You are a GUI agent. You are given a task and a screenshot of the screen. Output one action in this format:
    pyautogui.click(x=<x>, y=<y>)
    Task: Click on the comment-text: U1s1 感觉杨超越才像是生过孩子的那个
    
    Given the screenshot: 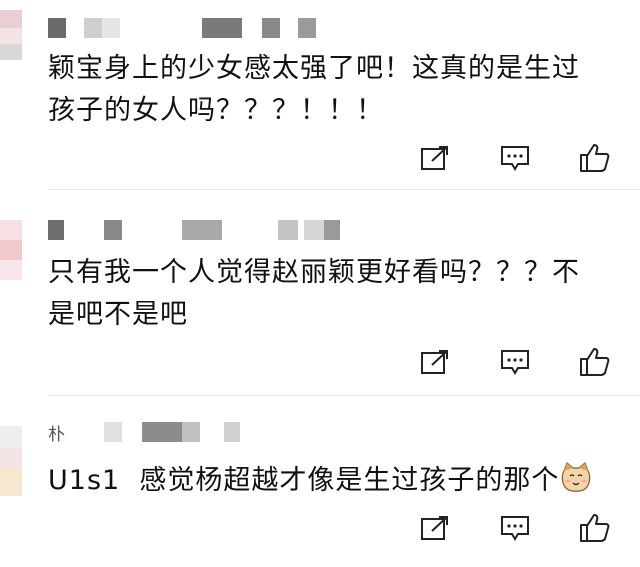 What is the action you would take?
    pyautogui.click(x=333, y=481)
    